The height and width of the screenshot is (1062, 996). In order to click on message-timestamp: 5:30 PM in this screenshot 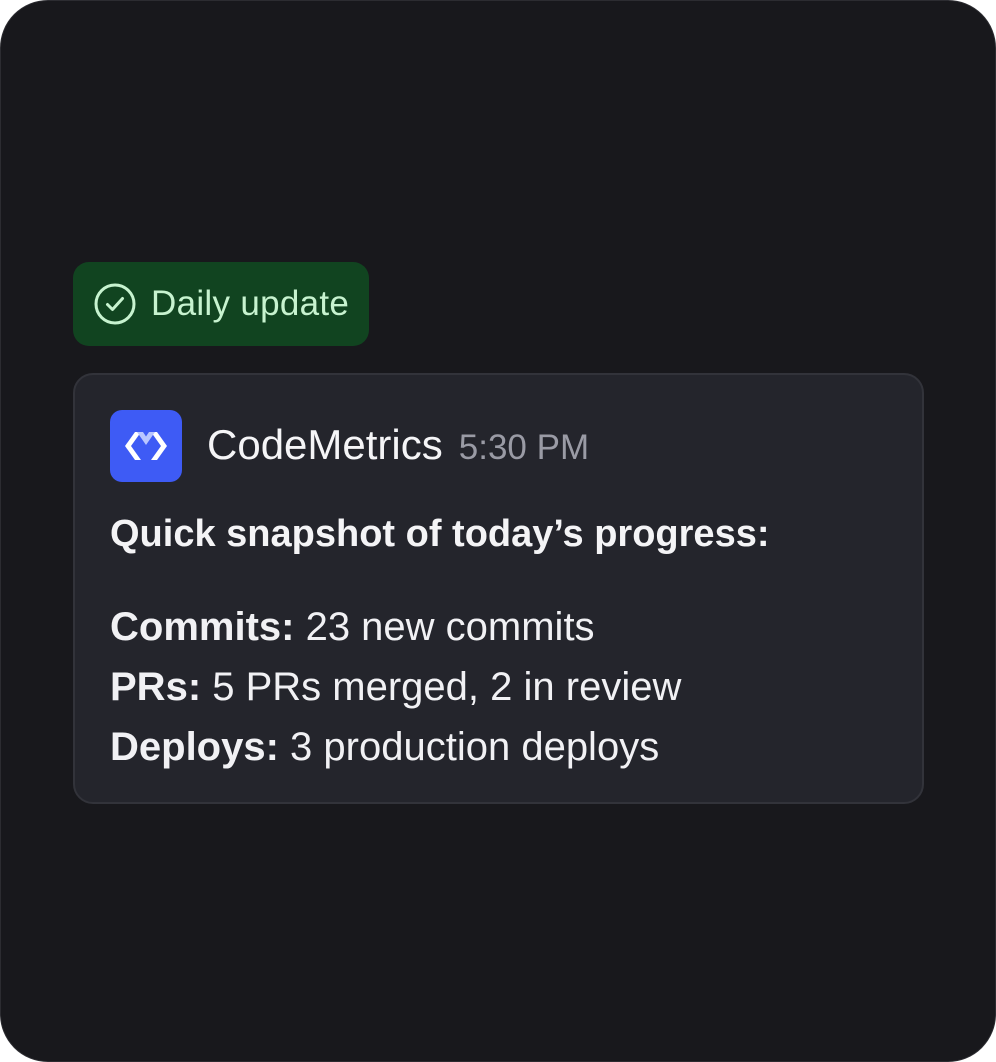, I will do `click(524, 448)`.